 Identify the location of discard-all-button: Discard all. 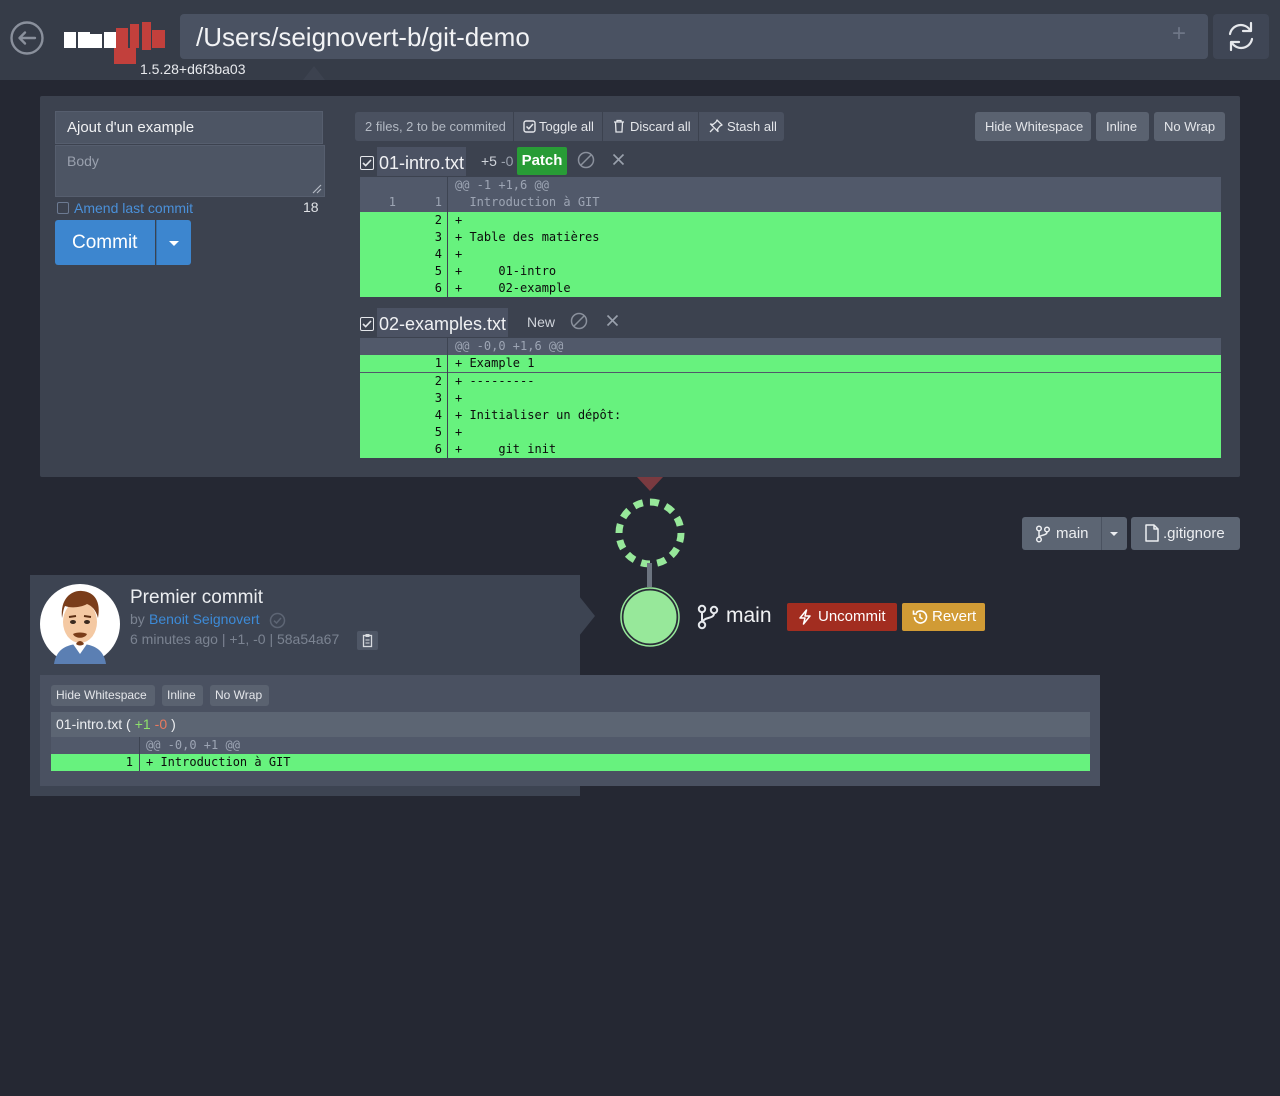
(650, 126).